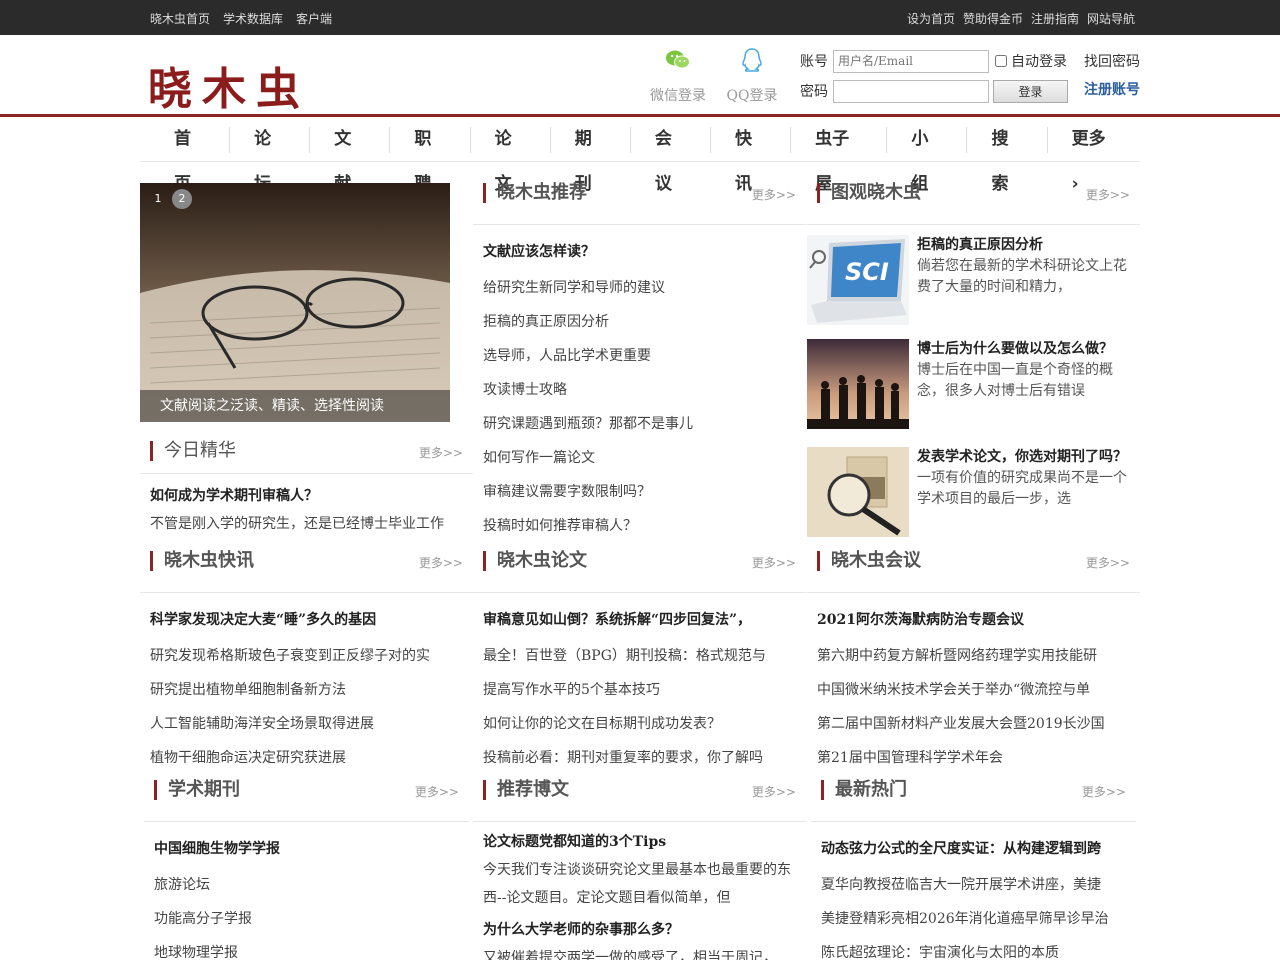 The image size is (1280, 960). Describe the element at coordinates (978, 919) in the screenshot. I see `list-item: 美捷登精彩亮相2026年消化道癌早筛早诊早治` at that location.